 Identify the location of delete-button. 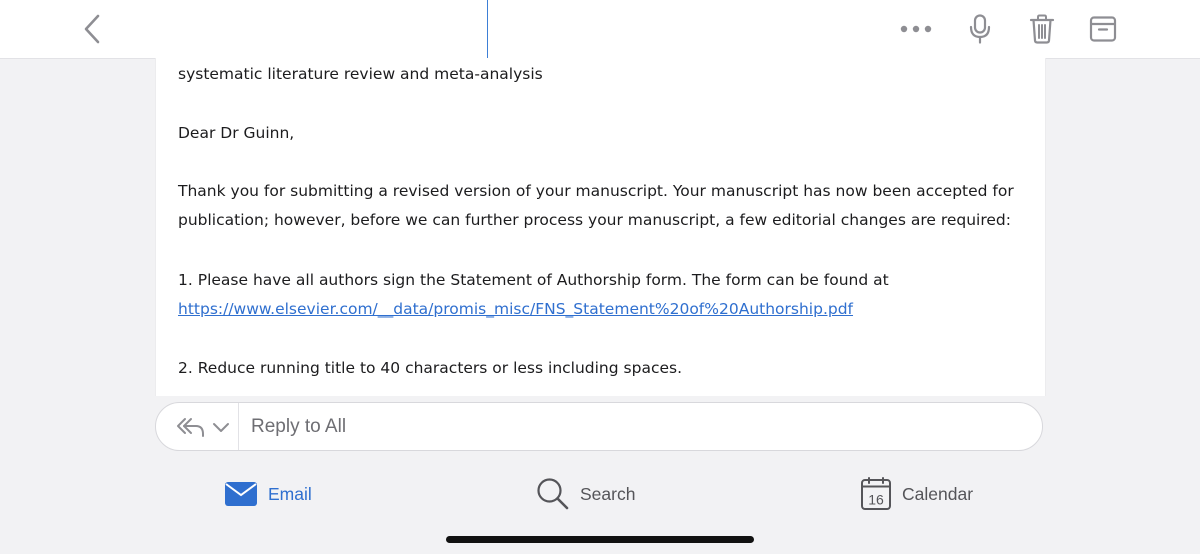
(1042, 29).